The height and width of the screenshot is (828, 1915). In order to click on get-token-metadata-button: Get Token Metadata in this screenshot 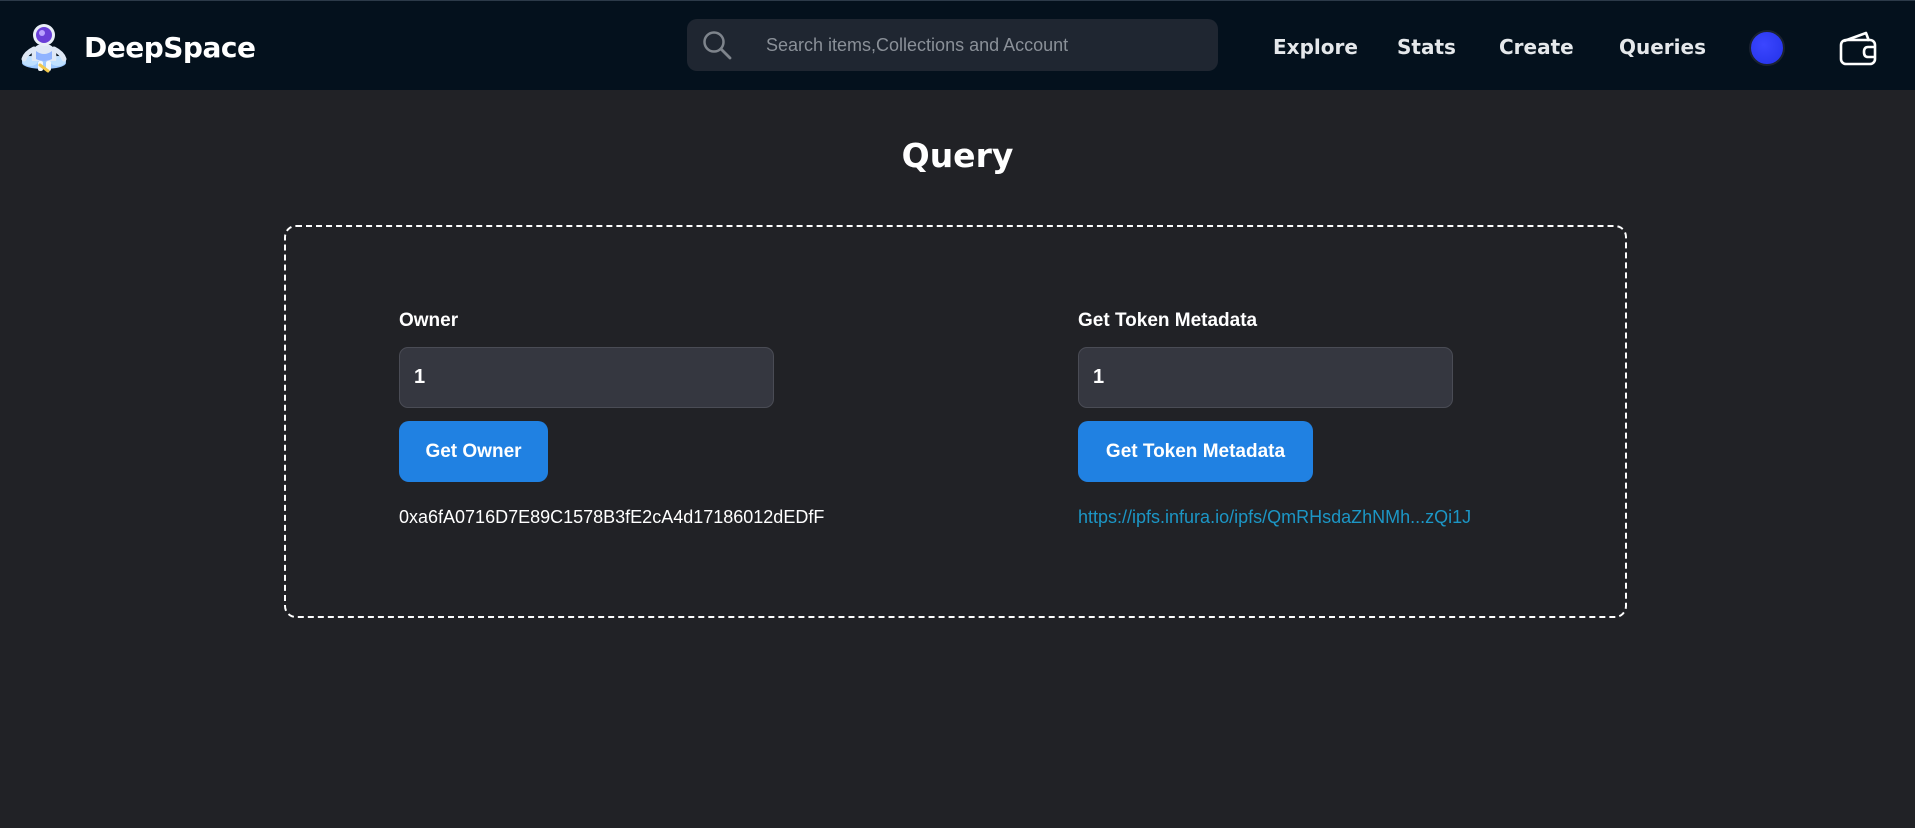, I will do `click(1195, 451)`.